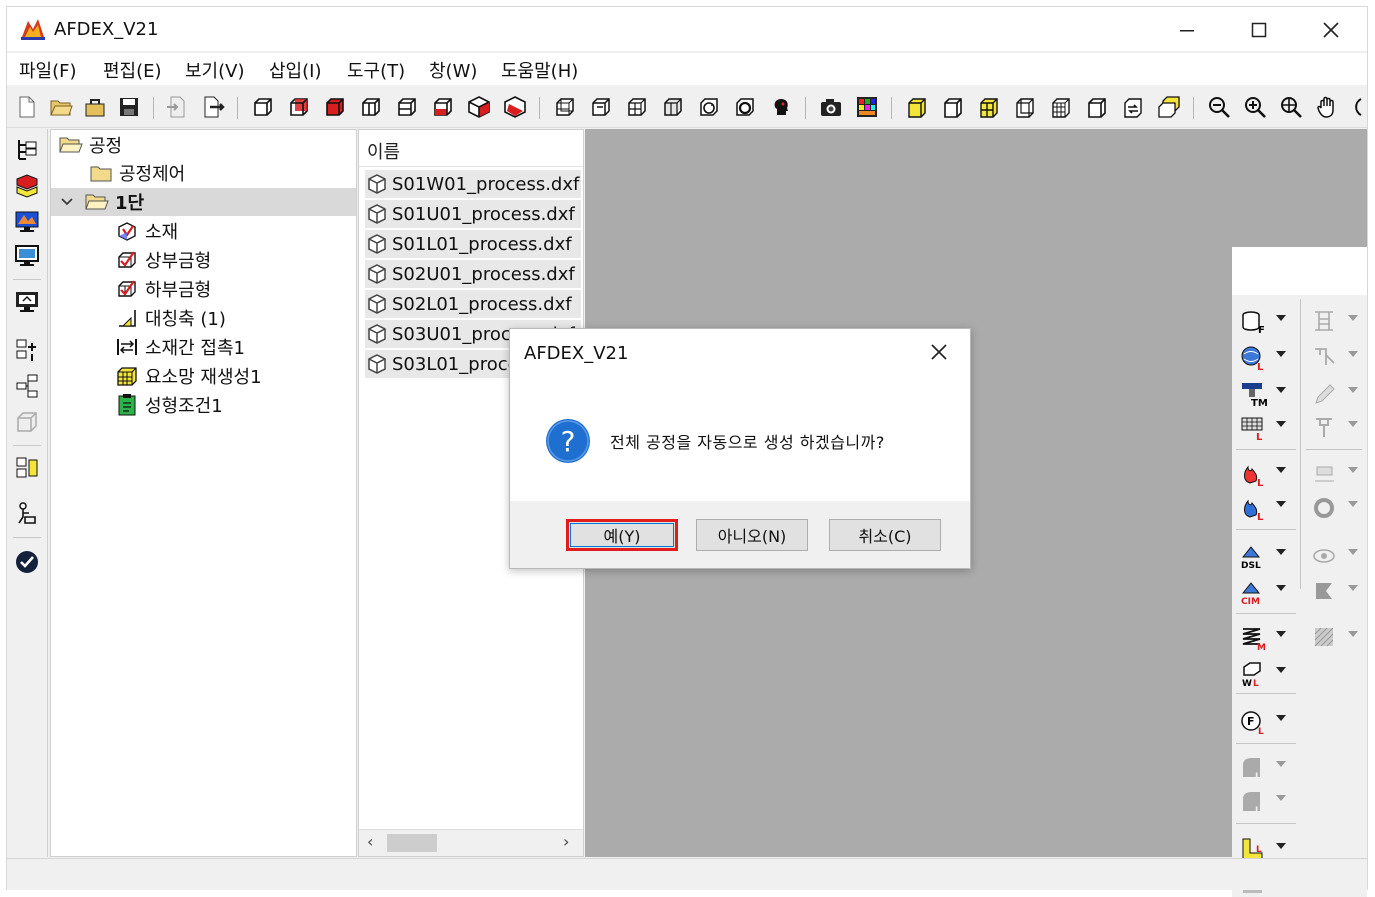 The width and height of the screenshot is (1375, 897). What do you see at coordinates (1291, 107) in the screenshot?
I see `zoom-fit-icon` at bounding box center [1291, 107].